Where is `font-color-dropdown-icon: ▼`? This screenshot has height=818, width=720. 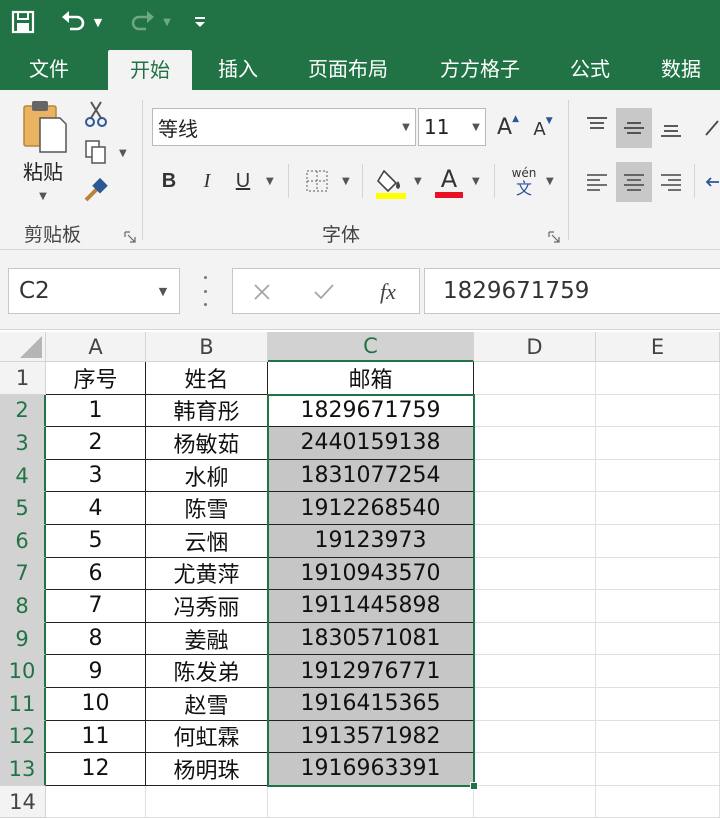
font-color-dropdown-icon: ▼ is located at coordinates (476, 181).